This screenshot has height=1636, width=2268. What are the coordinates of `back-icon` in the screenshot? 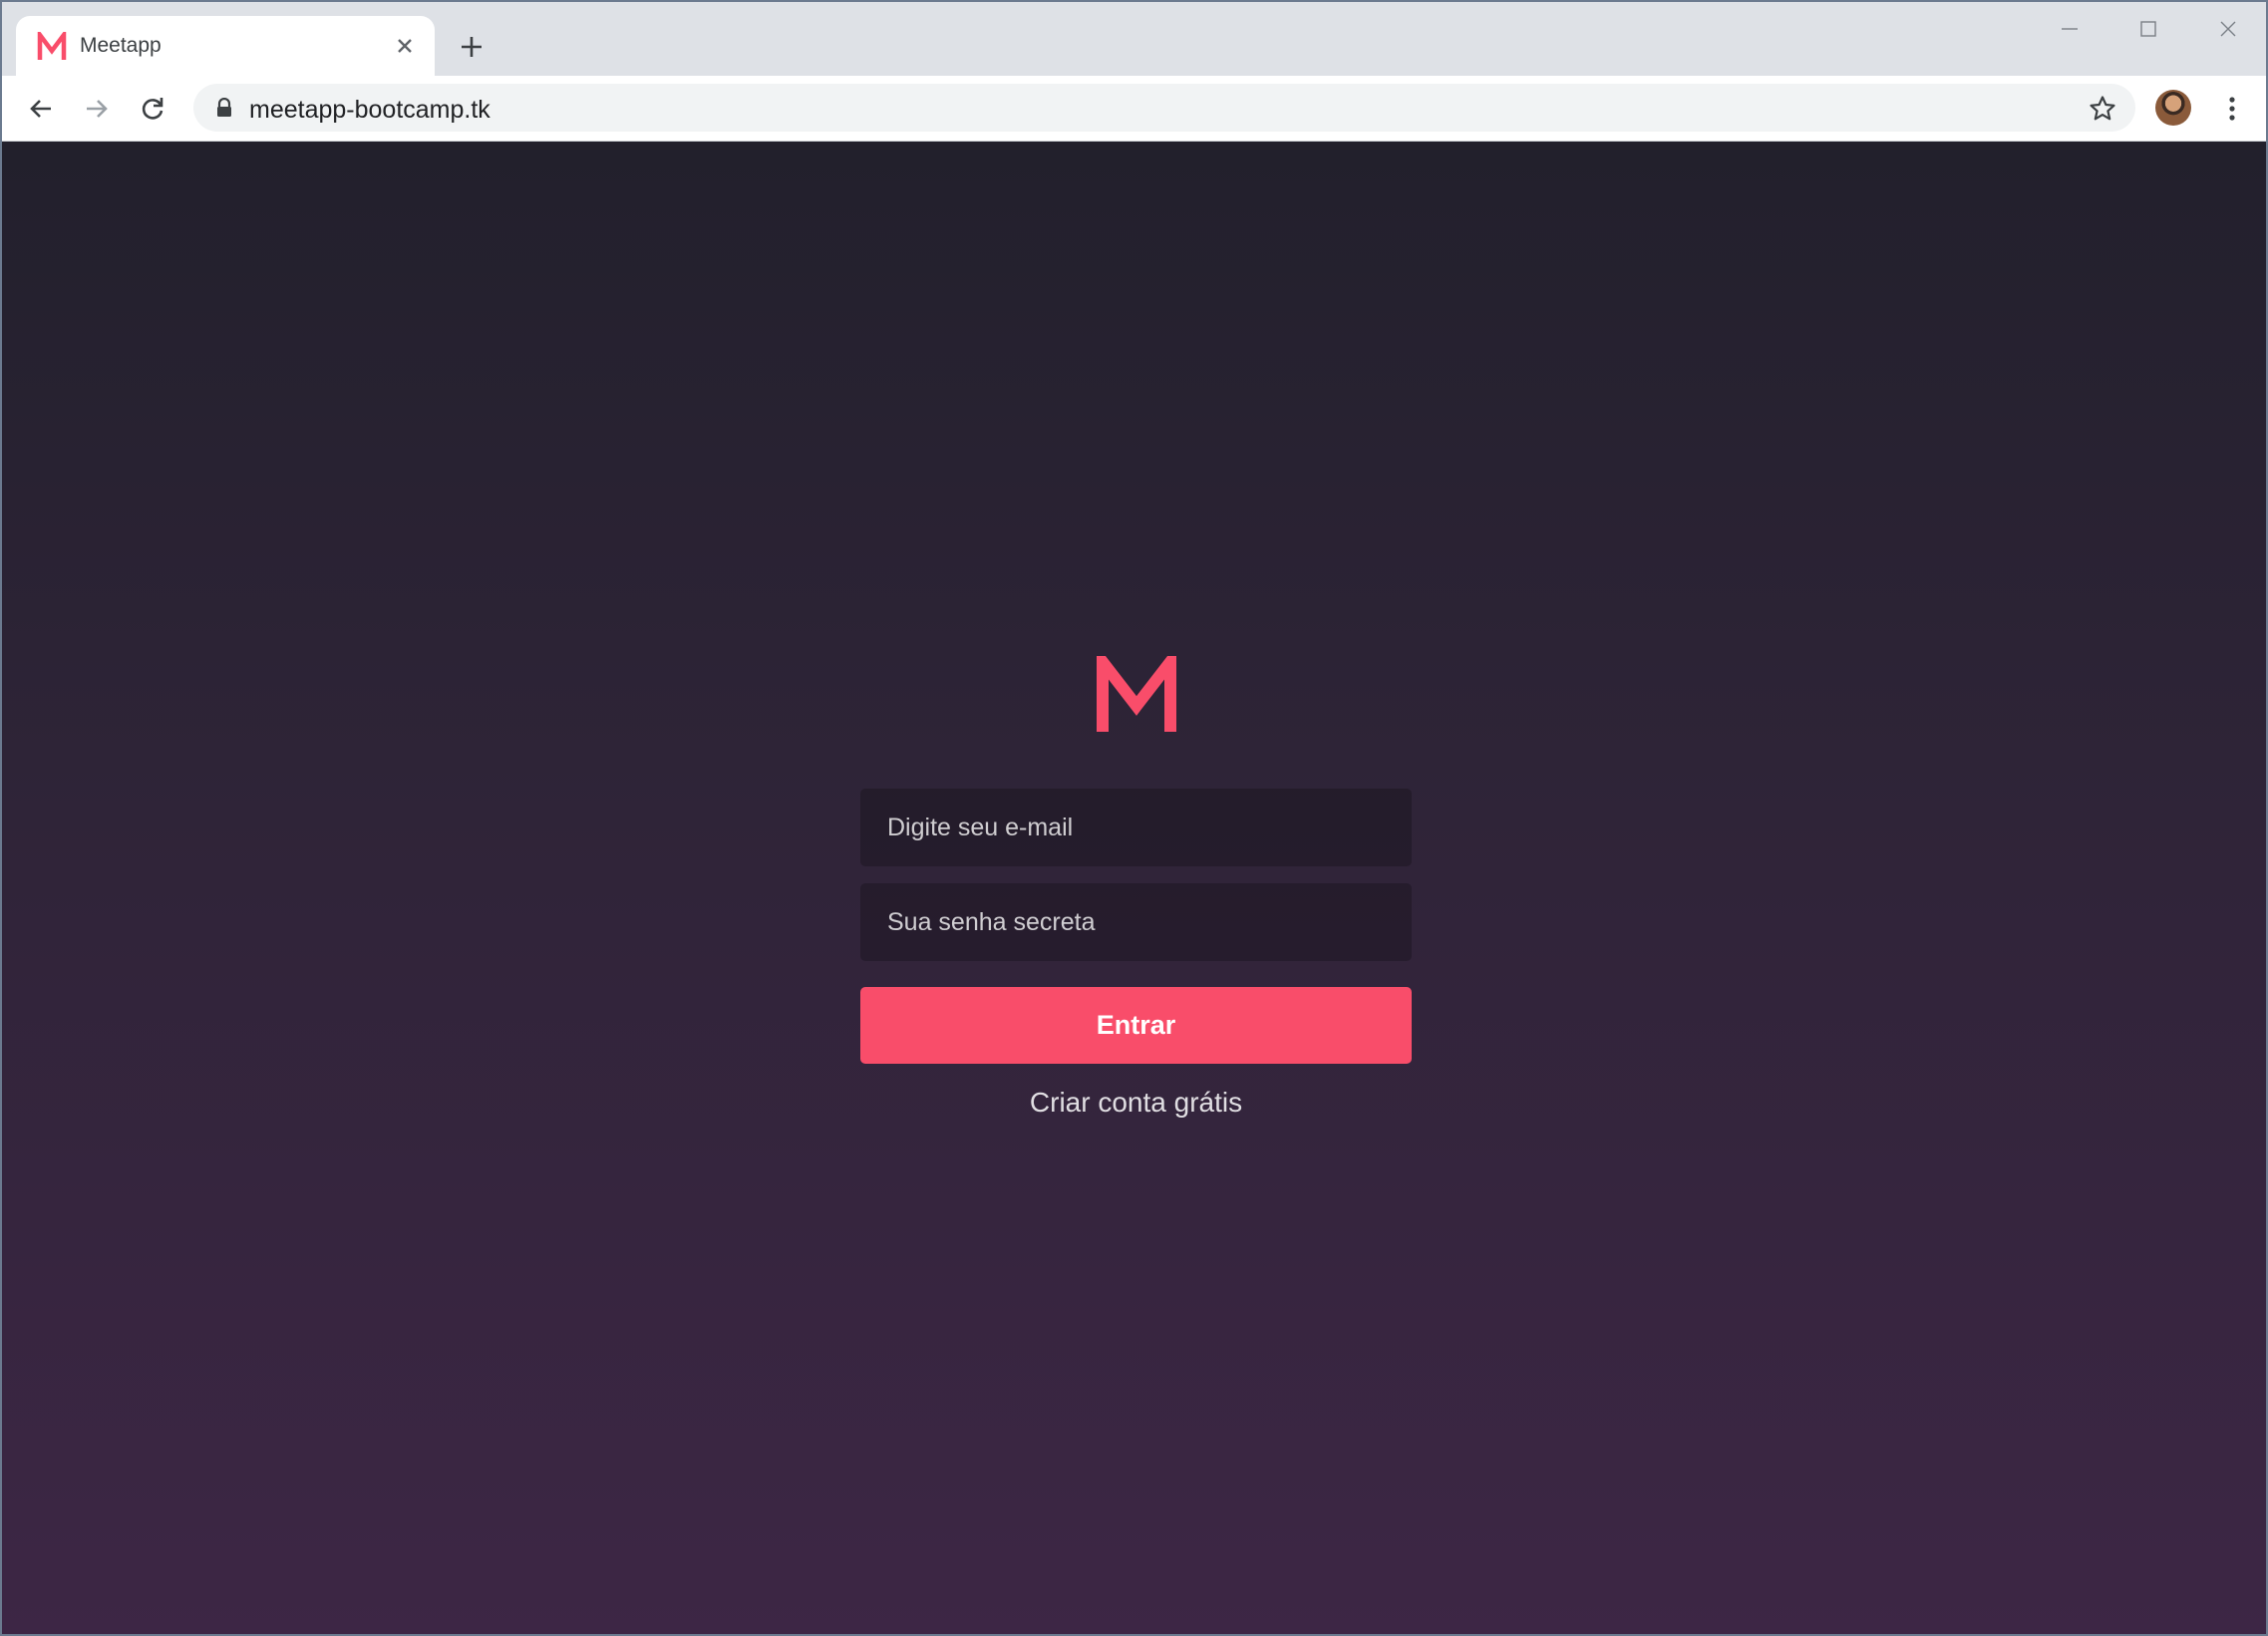 It's located at (41, 109).